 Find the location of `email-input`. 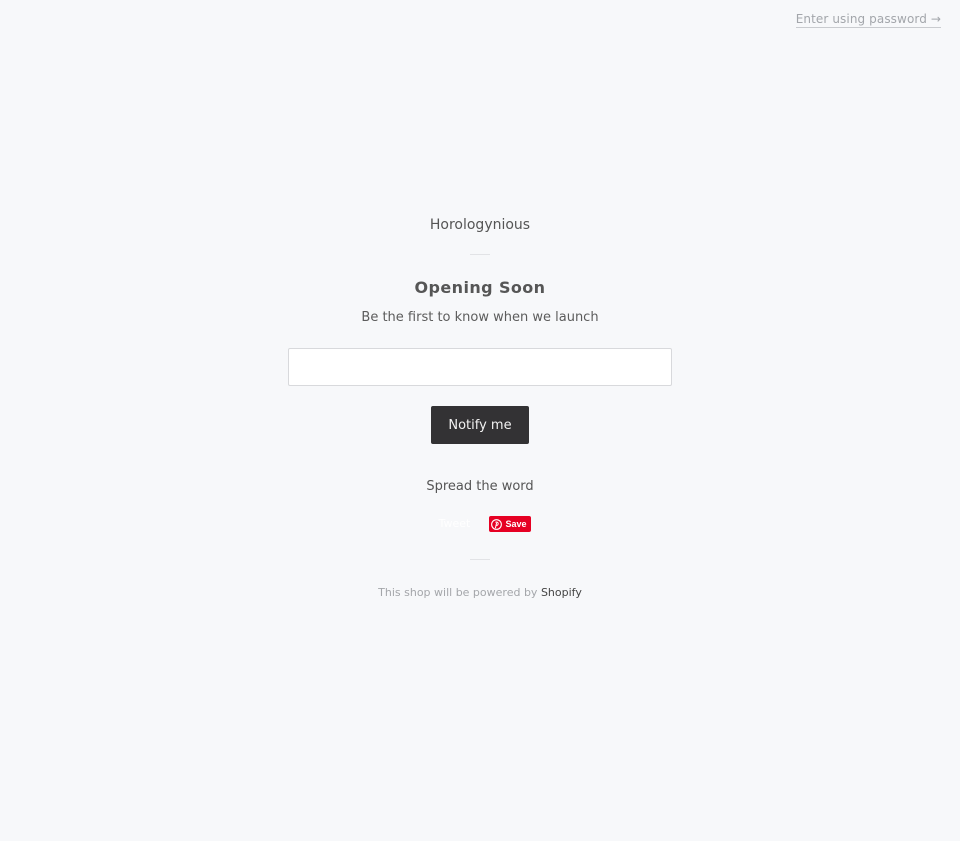

email-input is located at coordinates (480, 367).